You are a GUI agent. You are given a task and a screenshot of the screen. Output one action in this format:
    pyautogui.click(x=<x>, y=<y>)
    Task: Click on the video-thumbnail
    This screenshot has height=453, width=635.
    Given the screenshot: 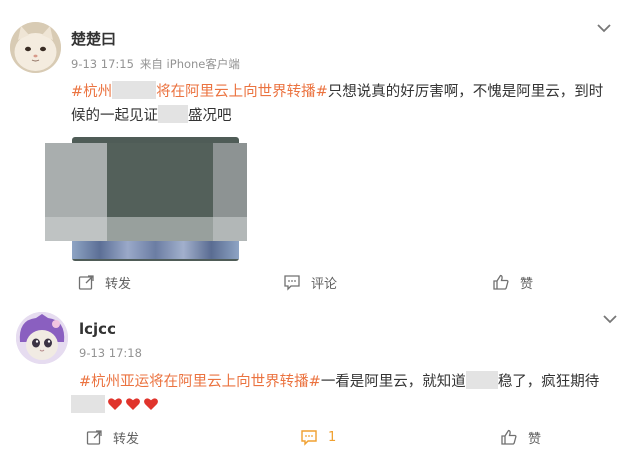 What is the action you would take?
    pyautogui.click(x=146, y=199)
    